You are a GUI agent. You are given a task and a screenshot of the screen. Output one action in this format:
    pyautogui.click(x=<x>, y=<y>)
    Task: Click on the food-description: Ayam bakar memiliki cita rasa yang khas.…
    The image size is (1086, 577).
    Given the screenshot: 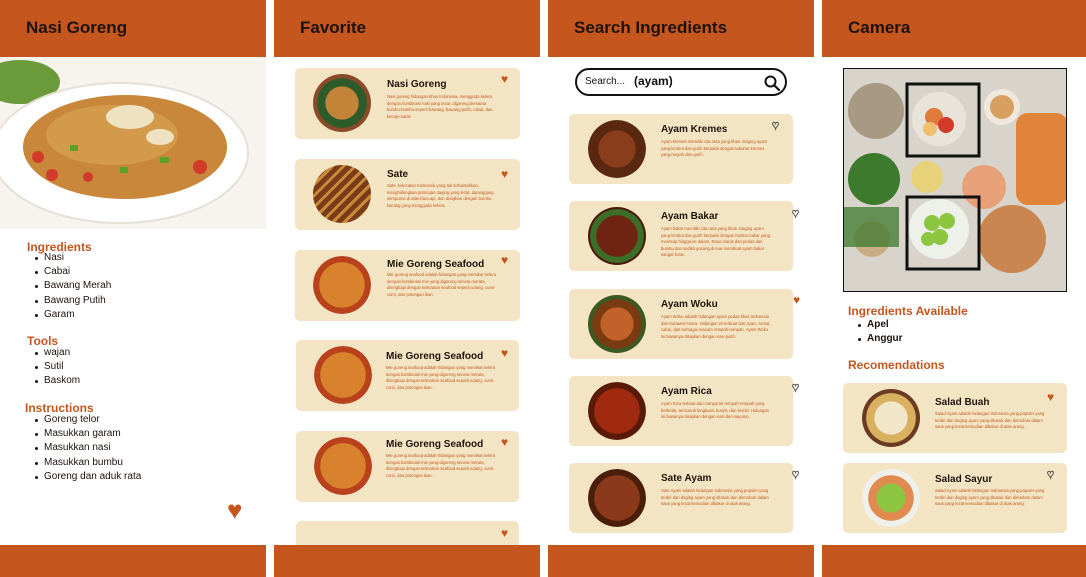 What is the action you would take?
    pyautogui.click(x=715, y=241)
    